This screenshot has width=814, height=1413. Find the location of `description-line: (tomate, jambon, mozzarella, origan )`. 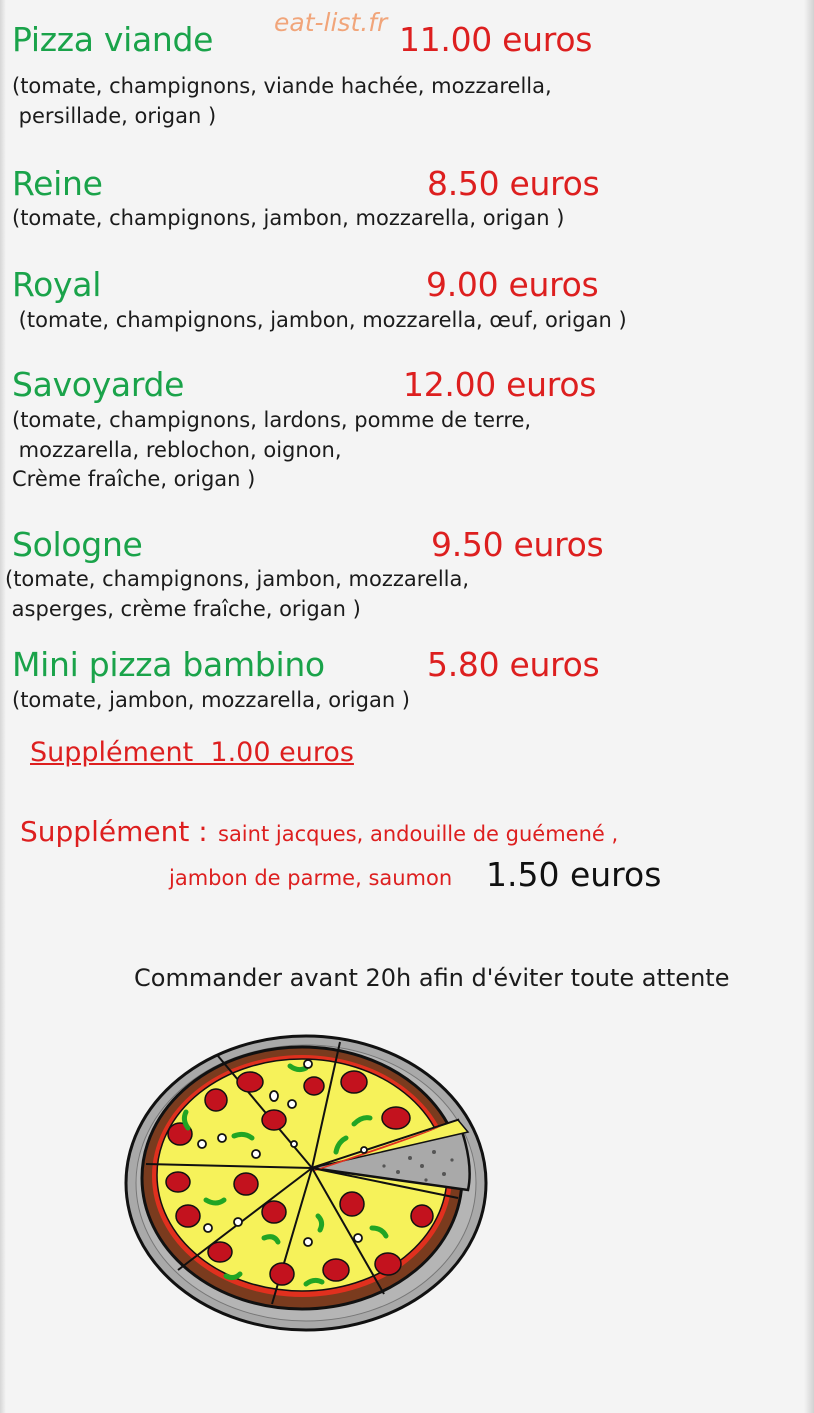

description-line: (tomate, jambon, mozzarella, origan ) is located at coordinates (211, 700).